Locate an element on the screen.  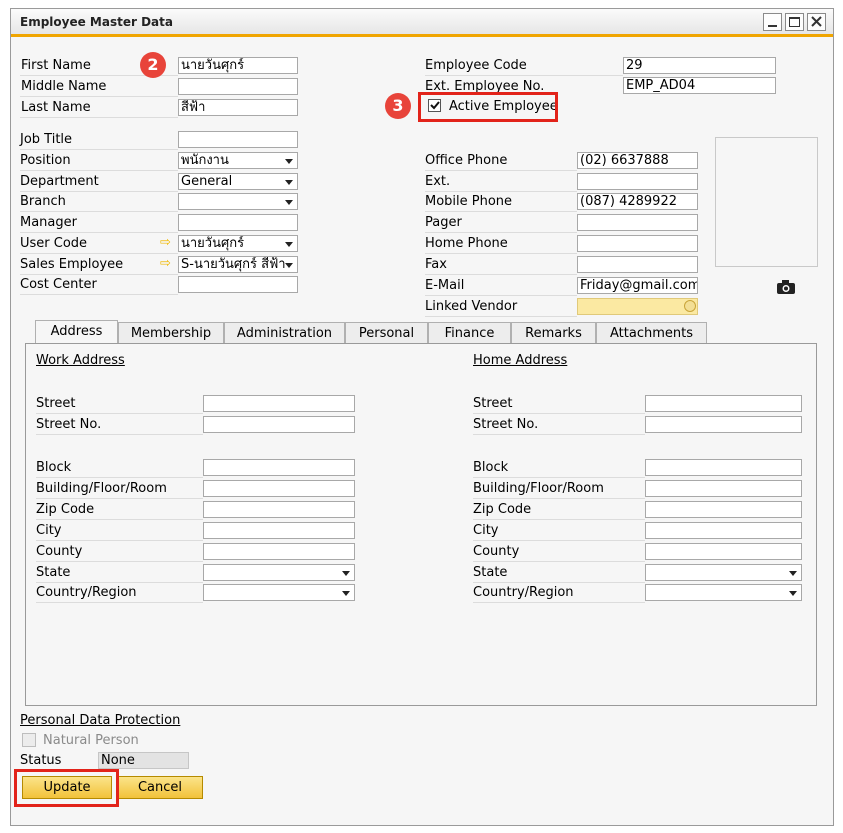
tab-attachments: Attachments is located at coordinates (651, 333).